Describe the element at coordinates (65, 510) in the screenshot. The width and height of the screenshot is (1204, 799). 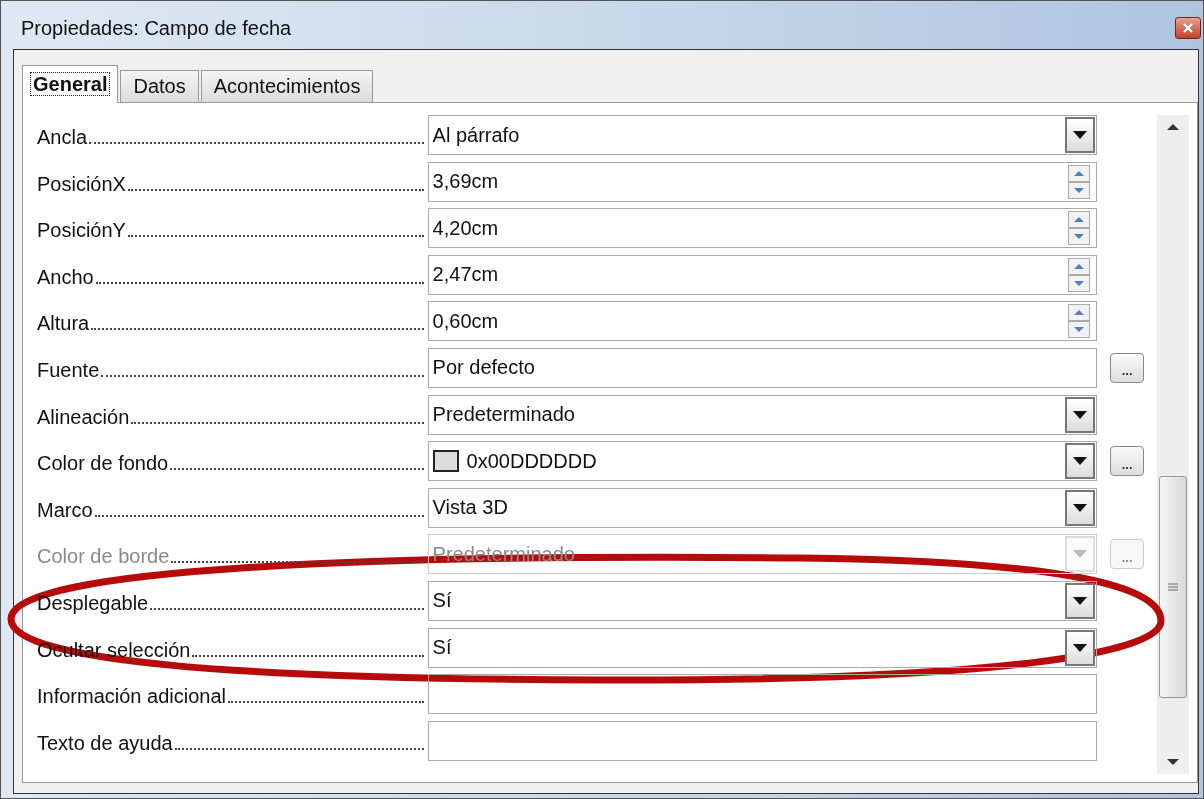
I see `property-label: Marco` at that location.